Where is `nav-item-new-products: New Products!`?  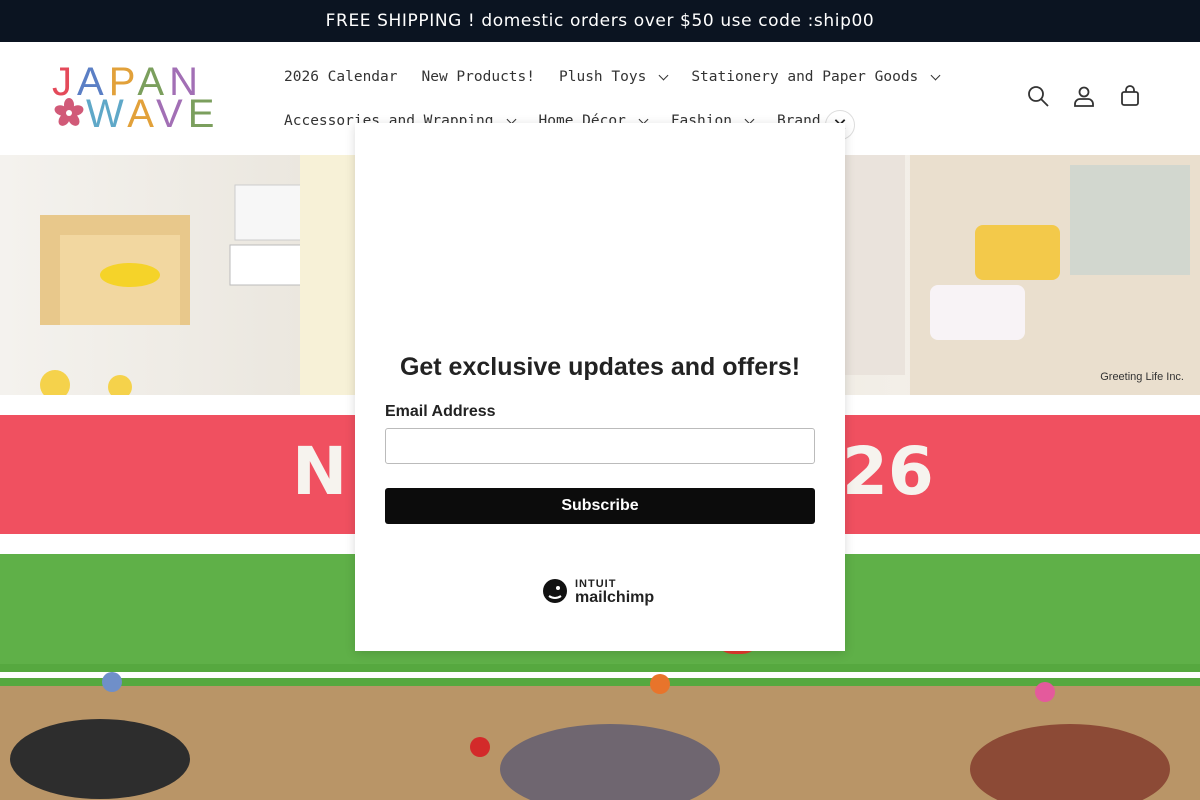 nav-item-new-products: New Products! is located at coordinates (479, 77).